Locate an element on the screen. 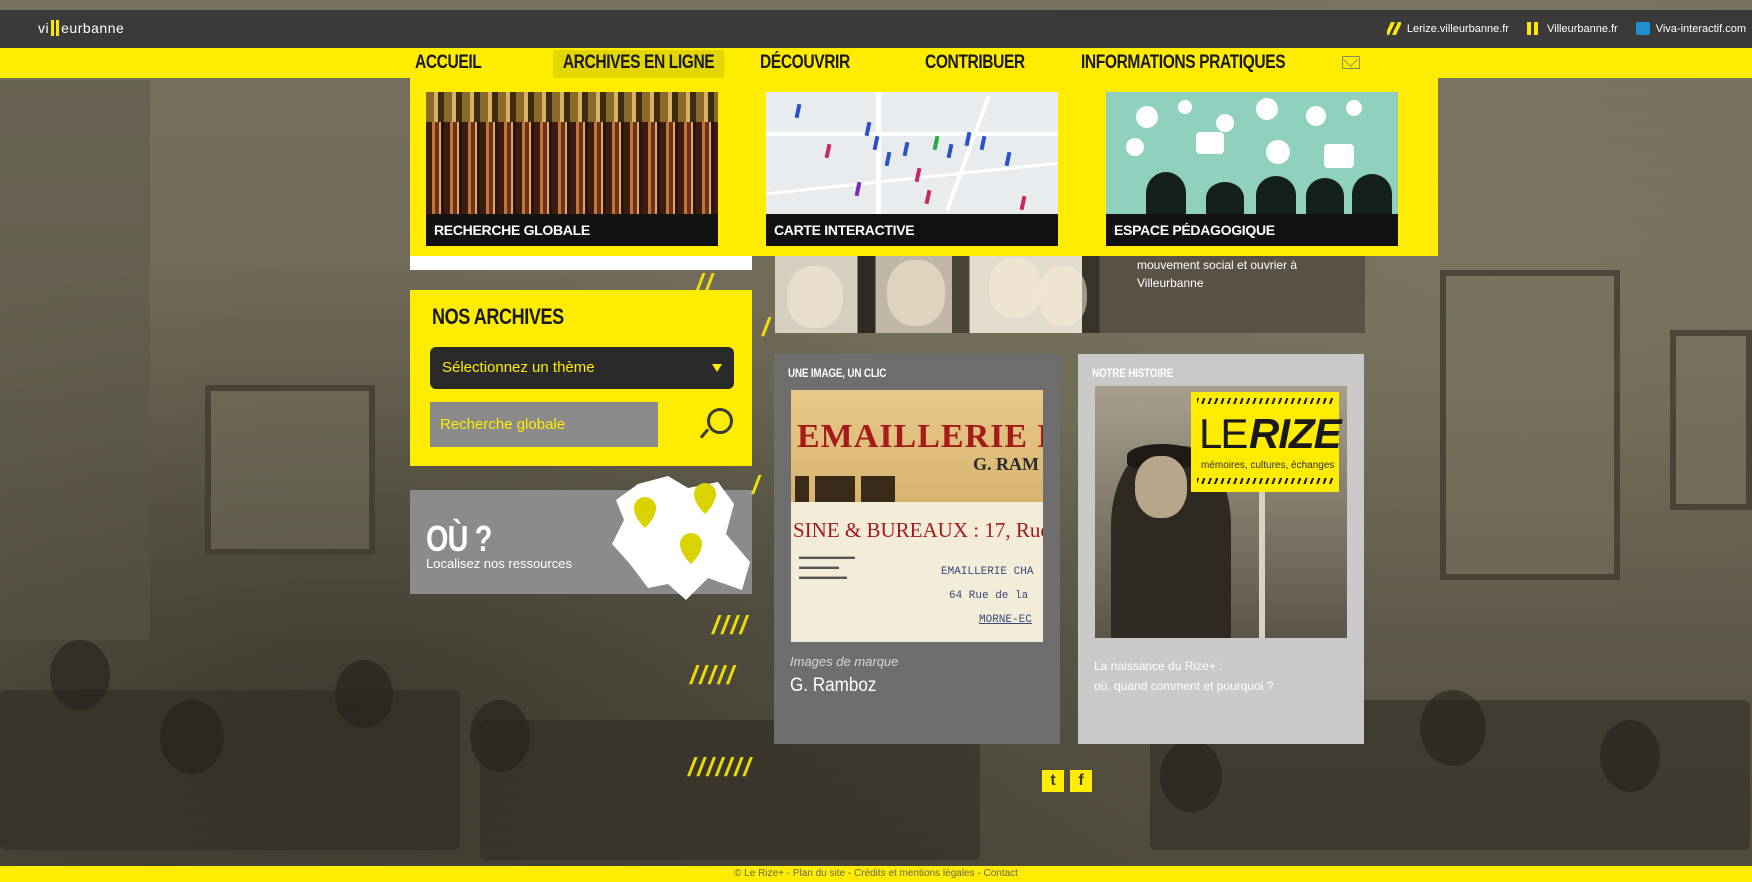 The width and height of the screenshot is (1752, 882). histoire-caption-line1: La naissance du Rize+ : is located at coordinates (1158, 666).